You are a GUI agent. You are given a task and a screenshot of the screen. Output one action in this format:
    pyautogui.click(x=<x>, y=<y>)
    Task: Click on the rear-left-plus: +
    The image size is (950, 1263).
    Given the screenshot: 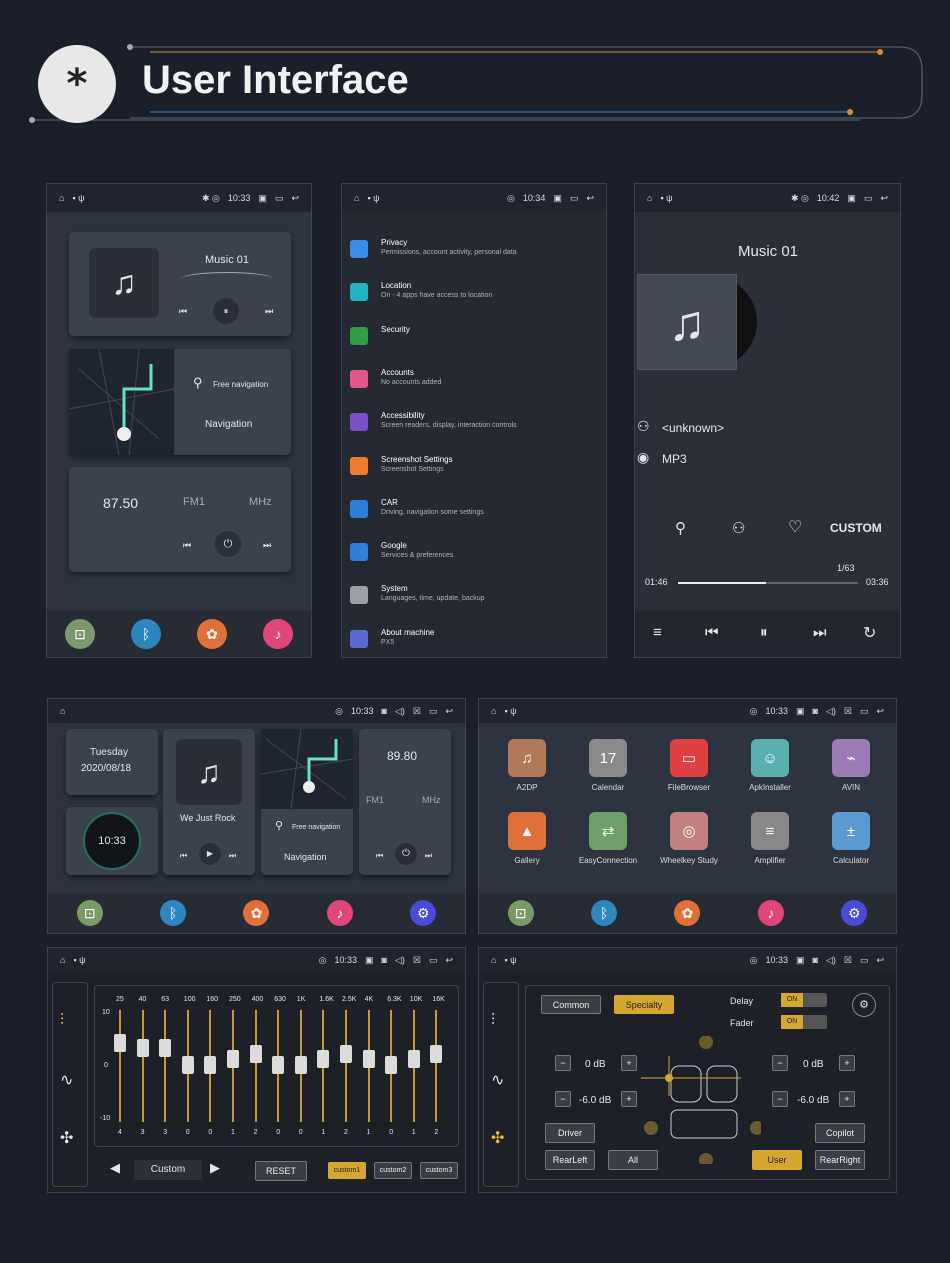 What is the action you would take?
    pyautogui.click(x=629, y=1099)
    